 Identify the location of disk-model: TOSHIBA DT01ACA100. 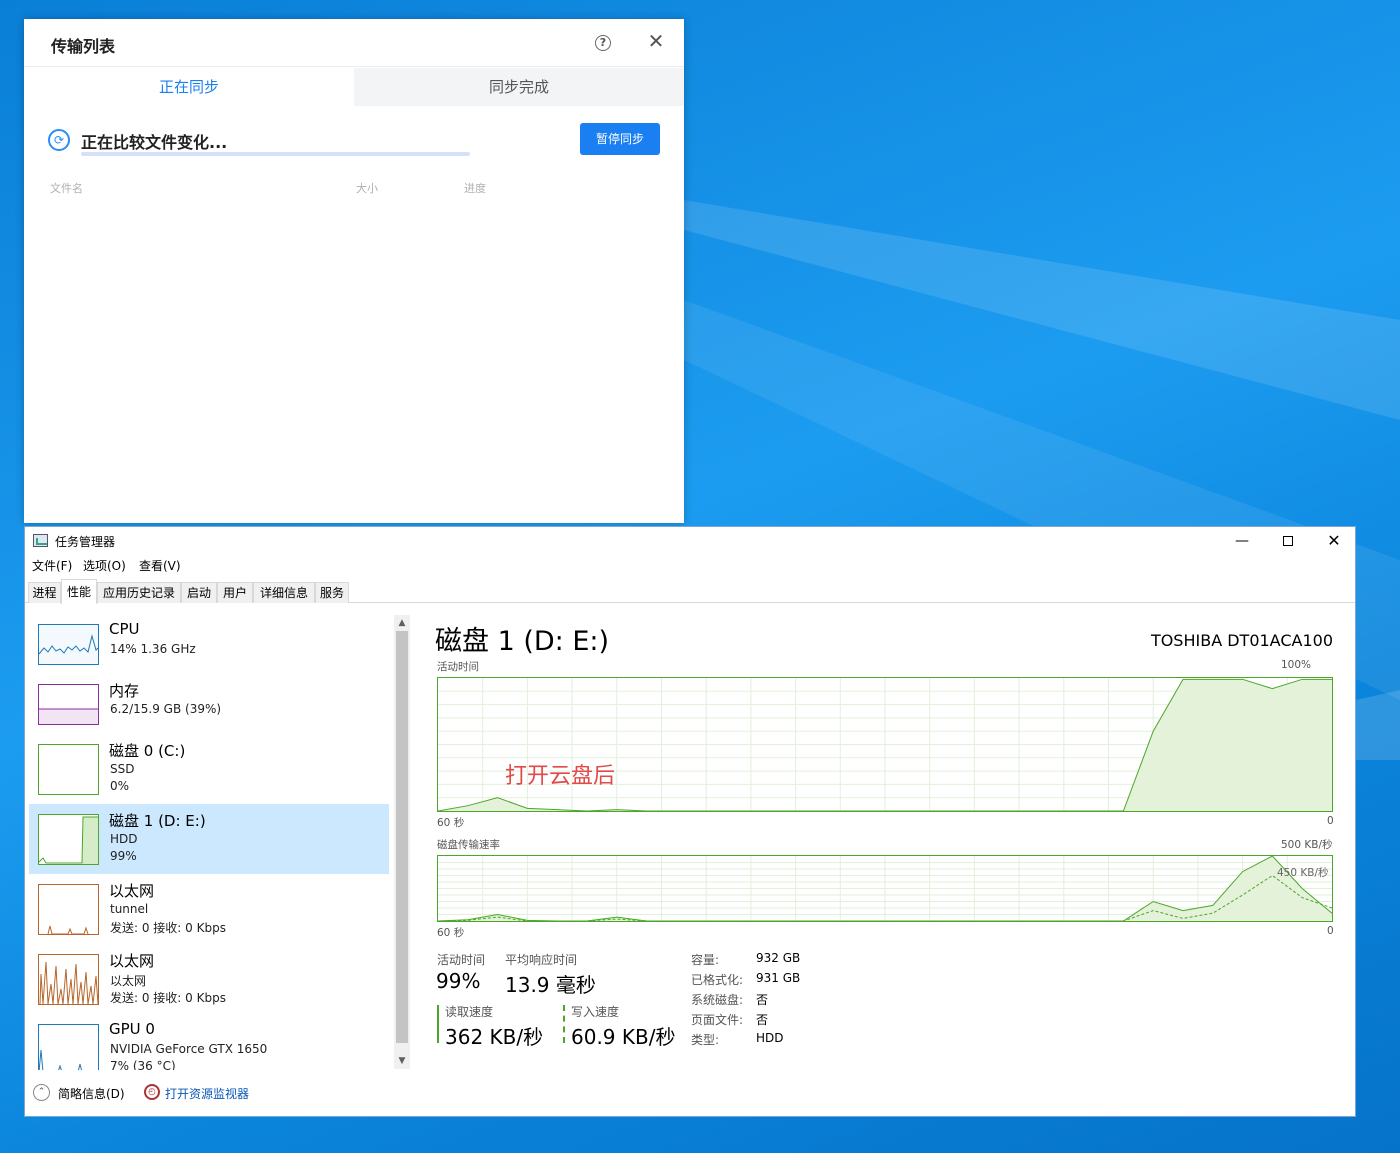
(1241, 640).